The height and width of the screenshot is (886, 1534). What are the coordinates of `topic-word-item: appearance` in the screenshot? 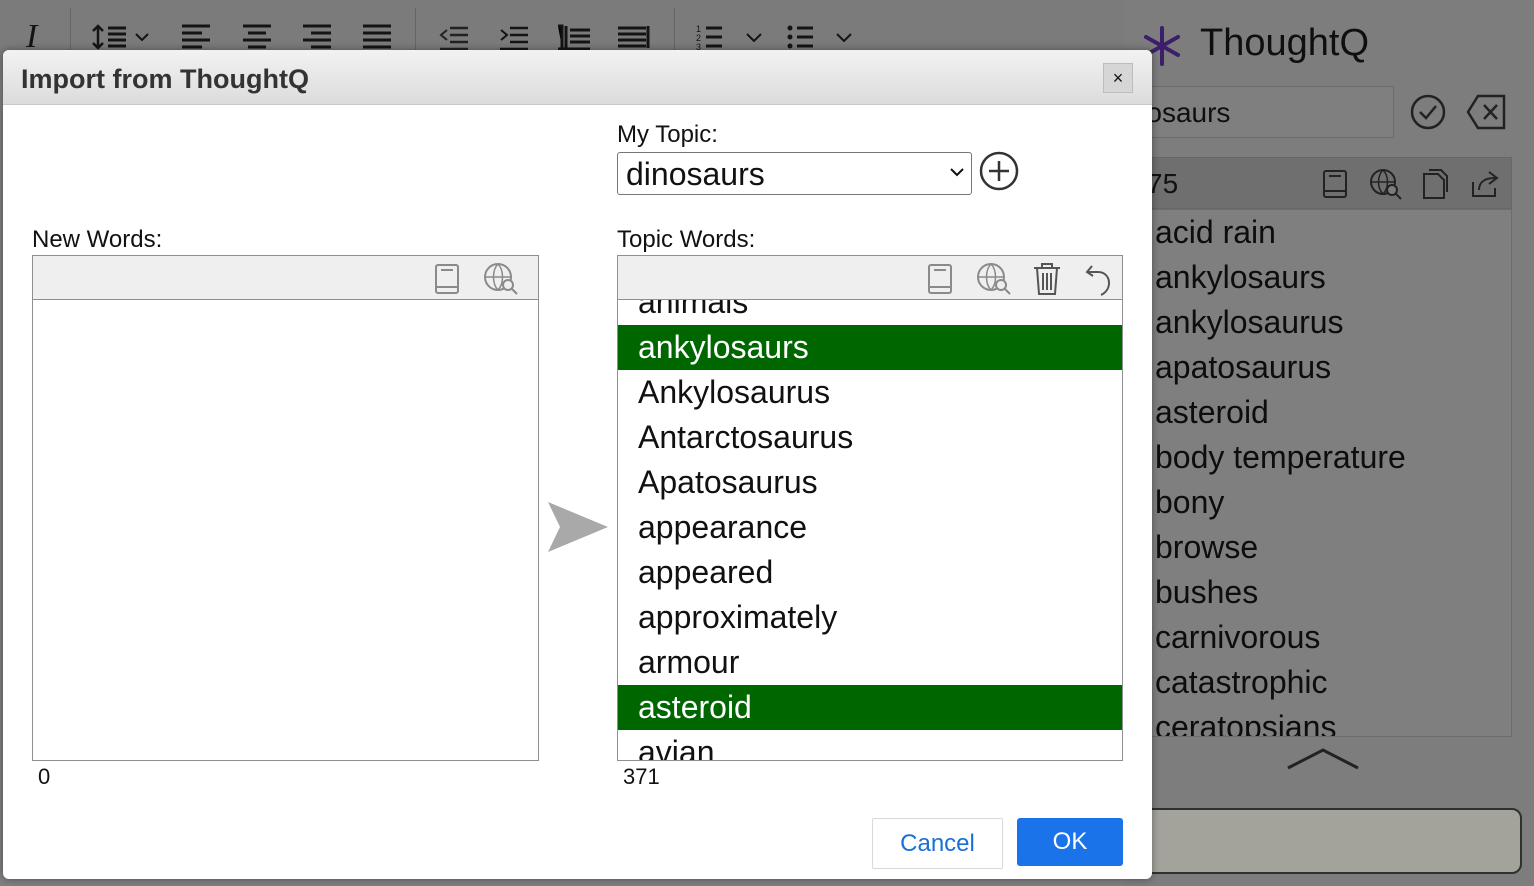 It's located at (870, 527).